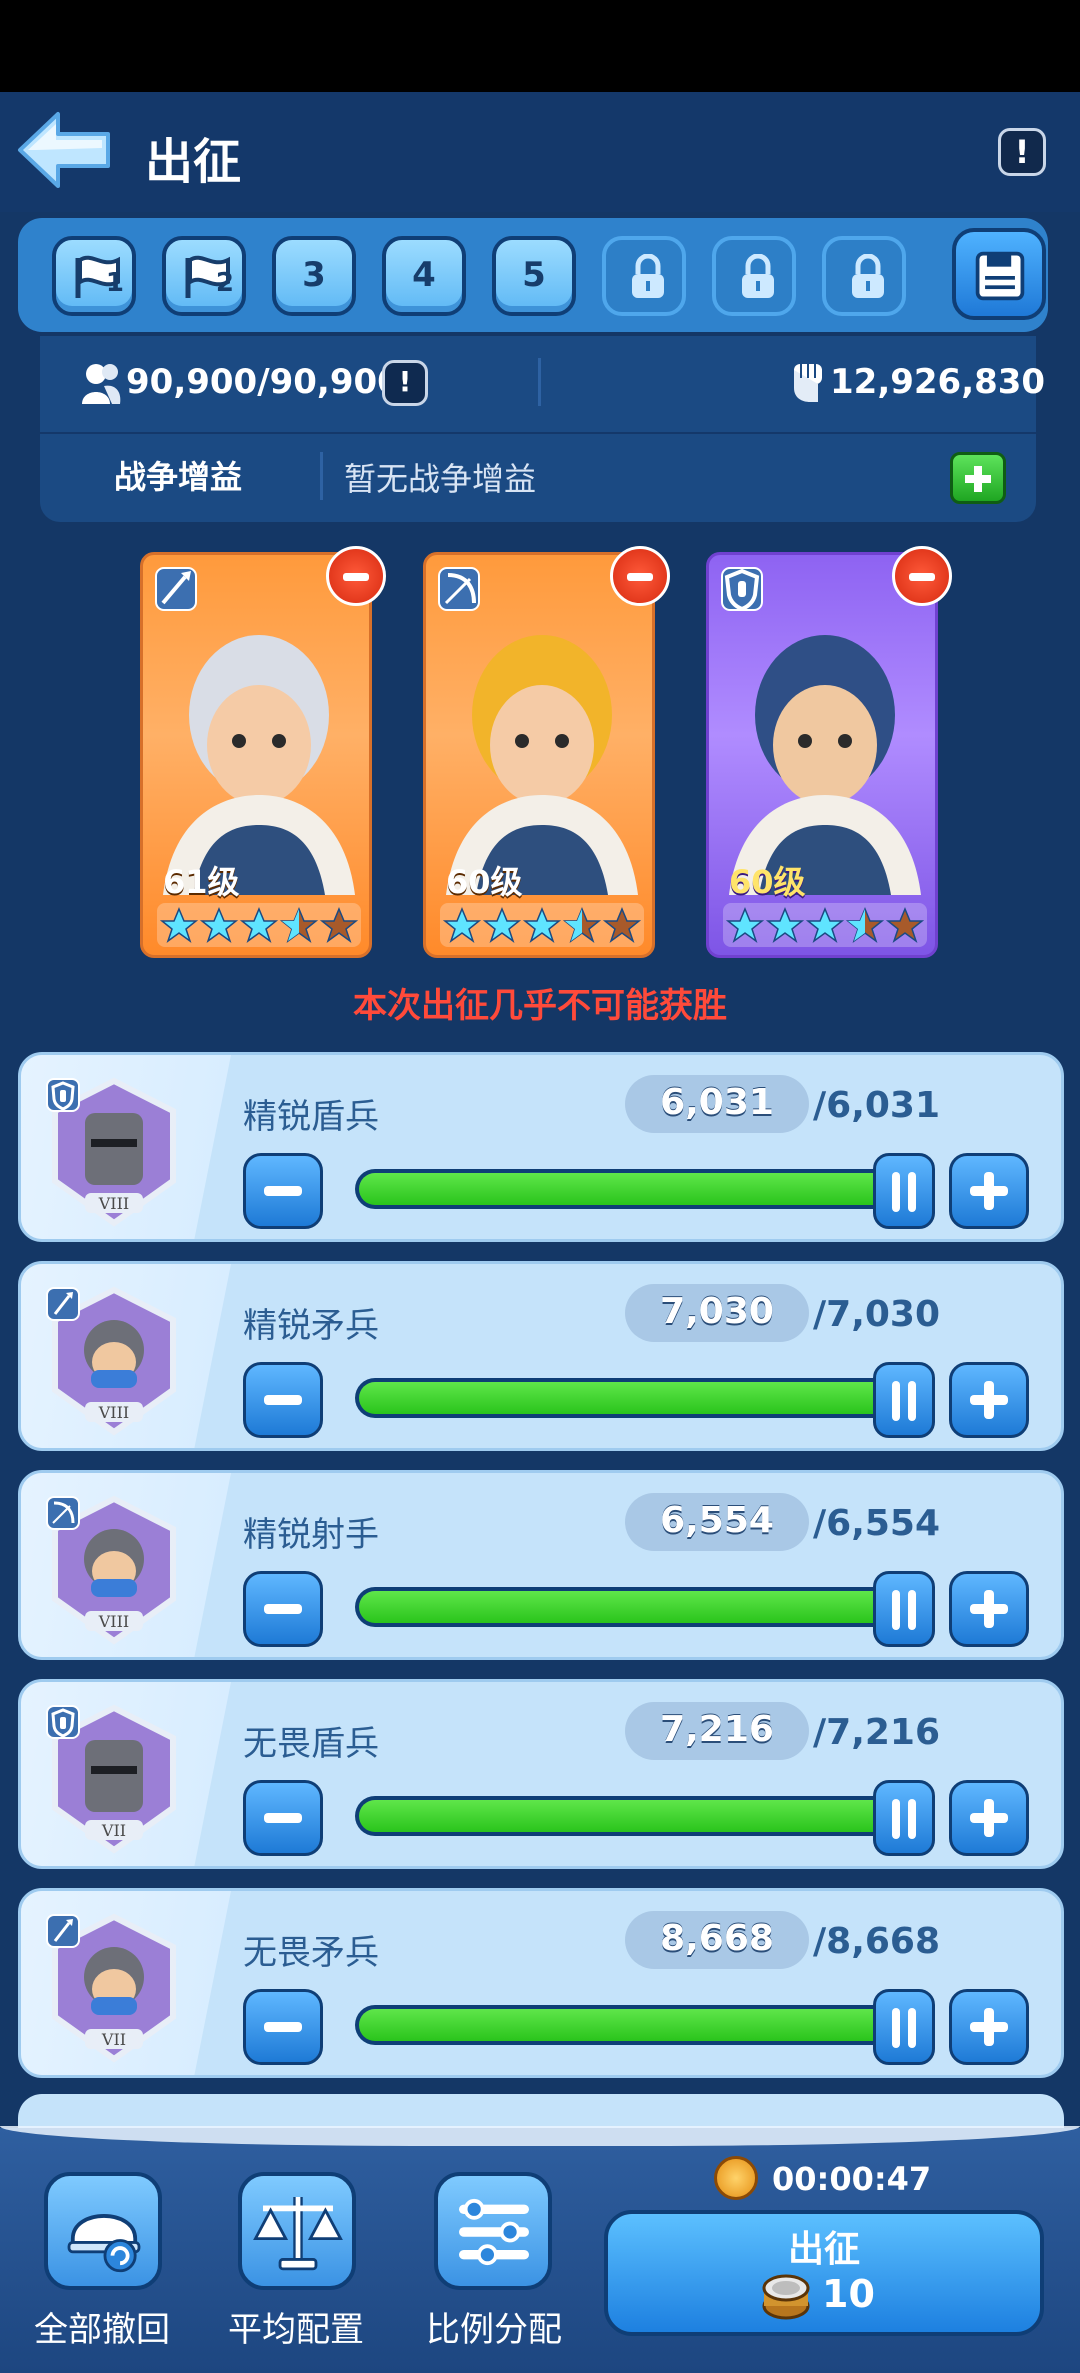 This screenshot has width=1080, height=2373. What do you see at coordinates (938, 382) in the screenshot?
I see `power-value: 12,926,830` at bounding box center [938, 382].